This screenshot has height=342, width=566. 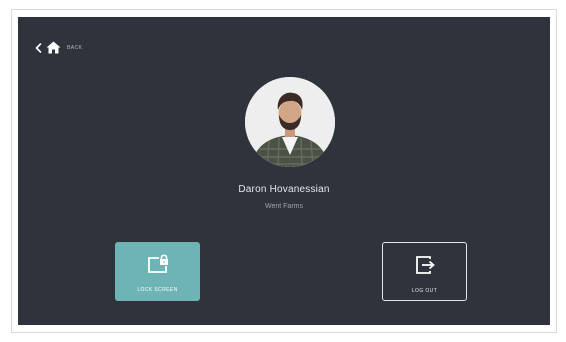 What do you see at coordinates (284, 189) in the screenshot?
I see `user-name: Daron Hovanessian` at bounding box center [284, 189].